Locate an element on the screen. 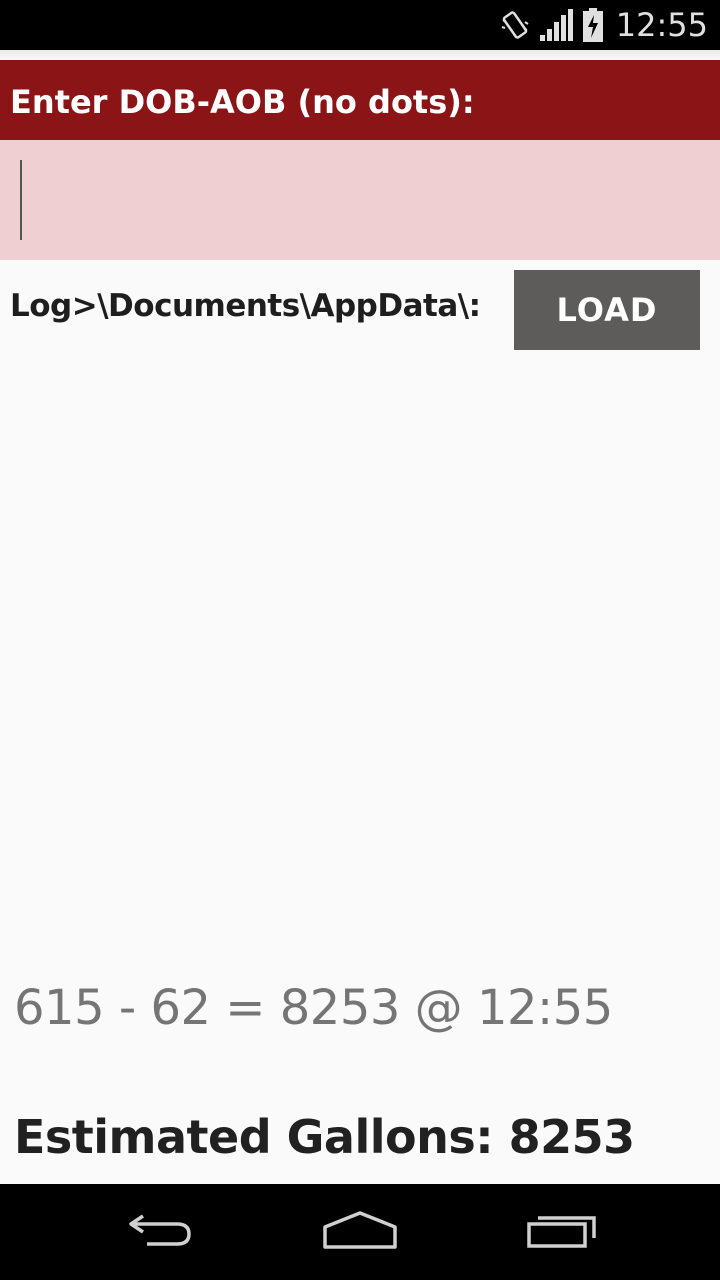 The image size is (720, 1280). signal-icon is located at coordinates (556, 25).